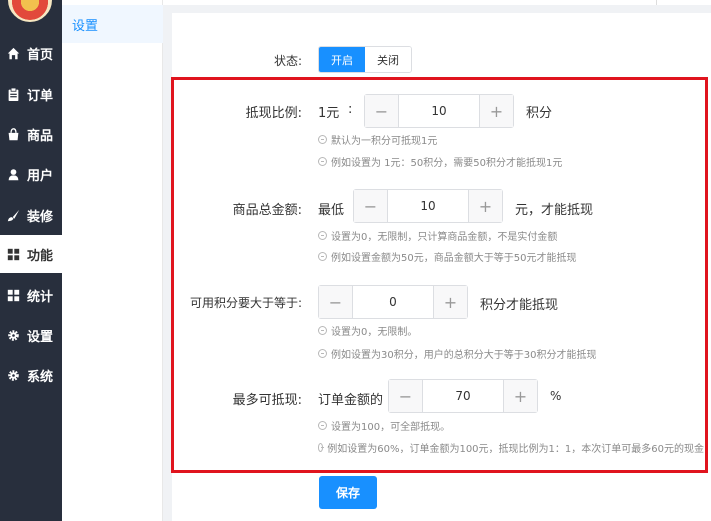 The width and height of the screenshot is (711, 521). I want to click on ratio-input: 10, so click(439, 111).